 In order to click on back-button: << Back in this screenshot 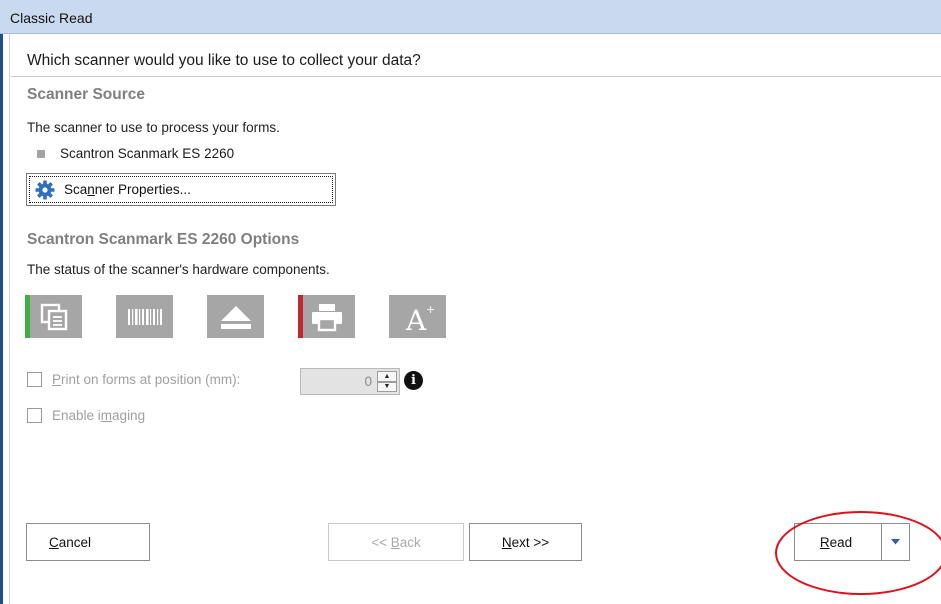, I will do `click(396, 542)`.